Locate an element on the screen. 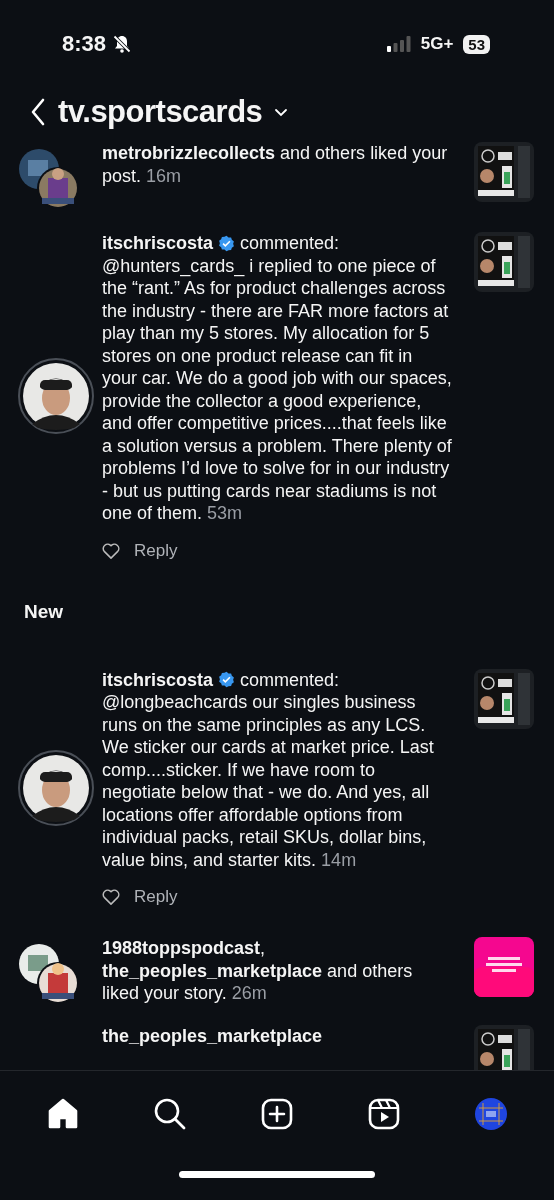 The image size is (554, 1200). section-heading: New is located at coordinates (44, 611).